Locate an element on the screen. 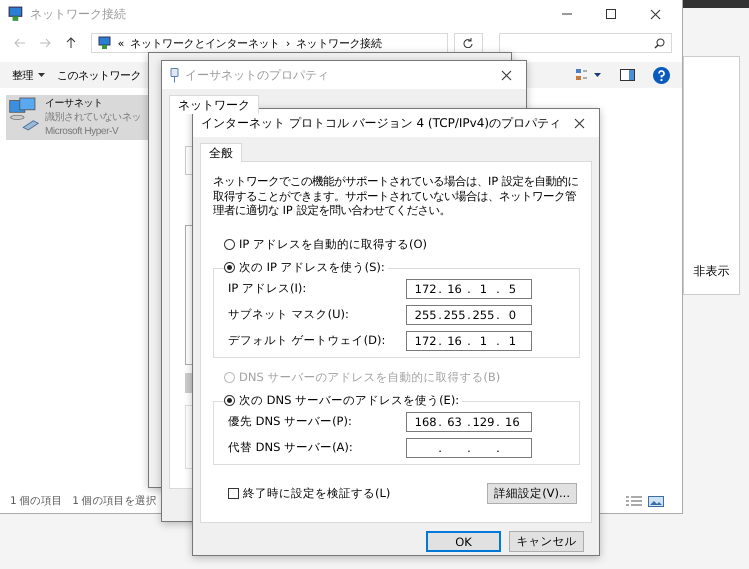 Image resolution: width=749 pixels, height=569 pixels. field-label: 優先 DNS サーバー(P): is located at coordinates (290, 421).